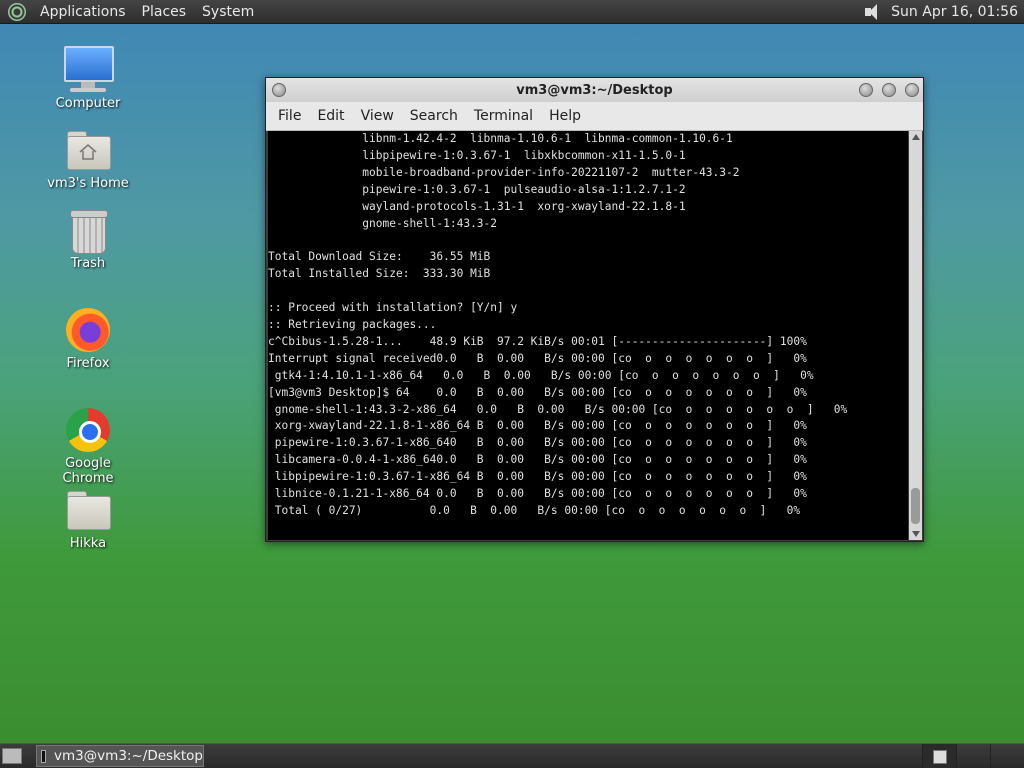 The height and width of the screenshot is (768, 1024). What do you see at coordinates (512, 755) in the screenshot?
I see `bottom-taskbar: vm3@vm3:~/Desktop` at bounding box center [512, 755].